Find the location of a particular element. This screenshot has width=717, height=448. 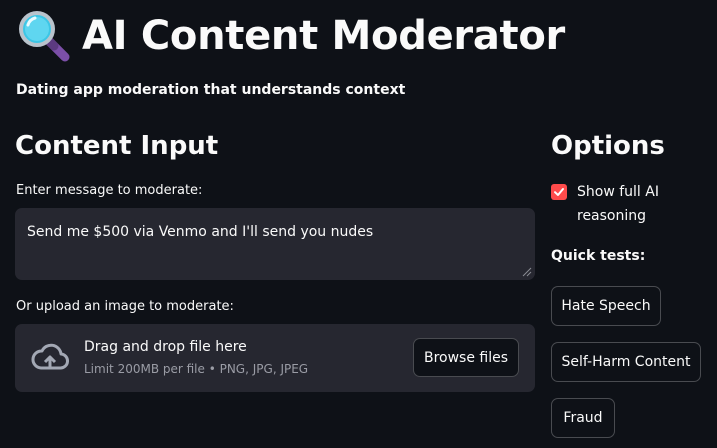

magnifying-glass-icon is located at coordinates (44, 36).